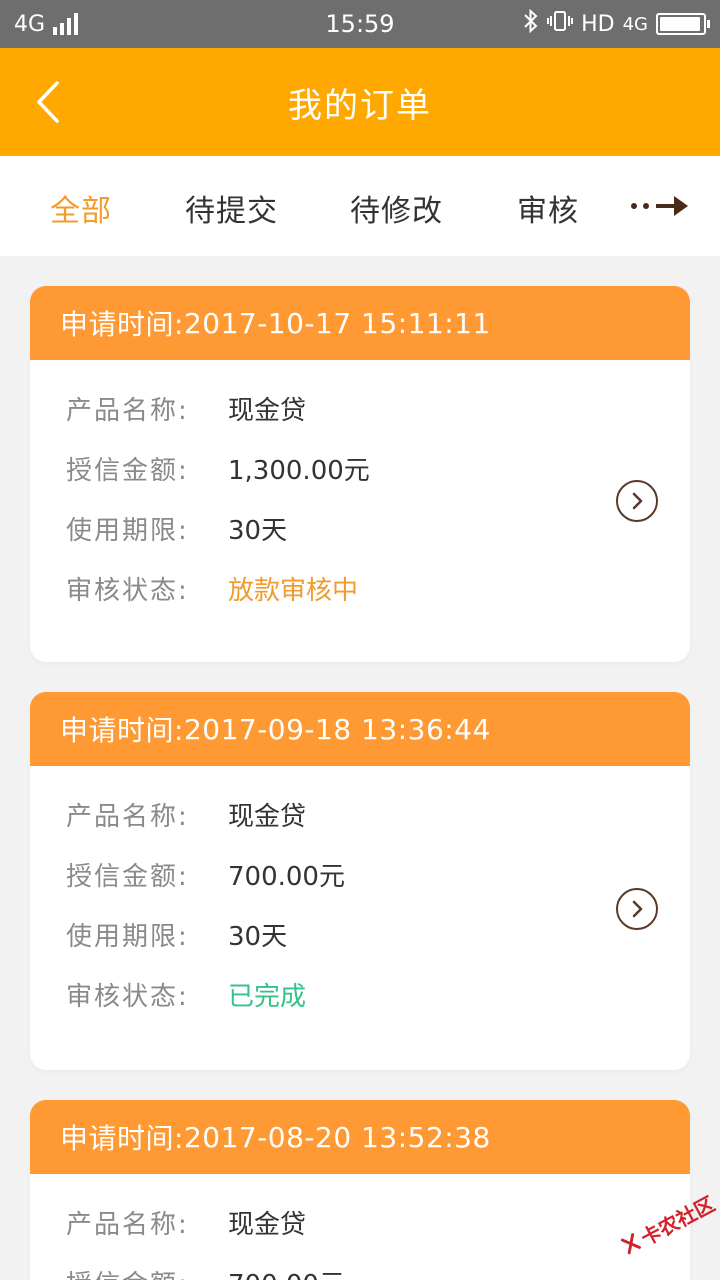  Describe the element at coordinates (635, 24) in the screenshot. I see `network-type-right: 4G` at that location.